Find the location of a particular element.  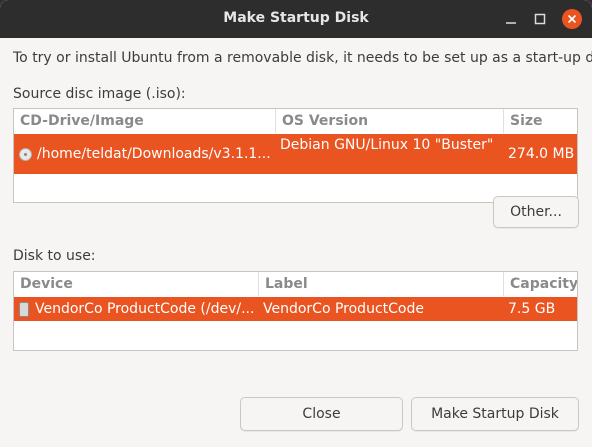

maximize-button is located at coordinates (540, 19).